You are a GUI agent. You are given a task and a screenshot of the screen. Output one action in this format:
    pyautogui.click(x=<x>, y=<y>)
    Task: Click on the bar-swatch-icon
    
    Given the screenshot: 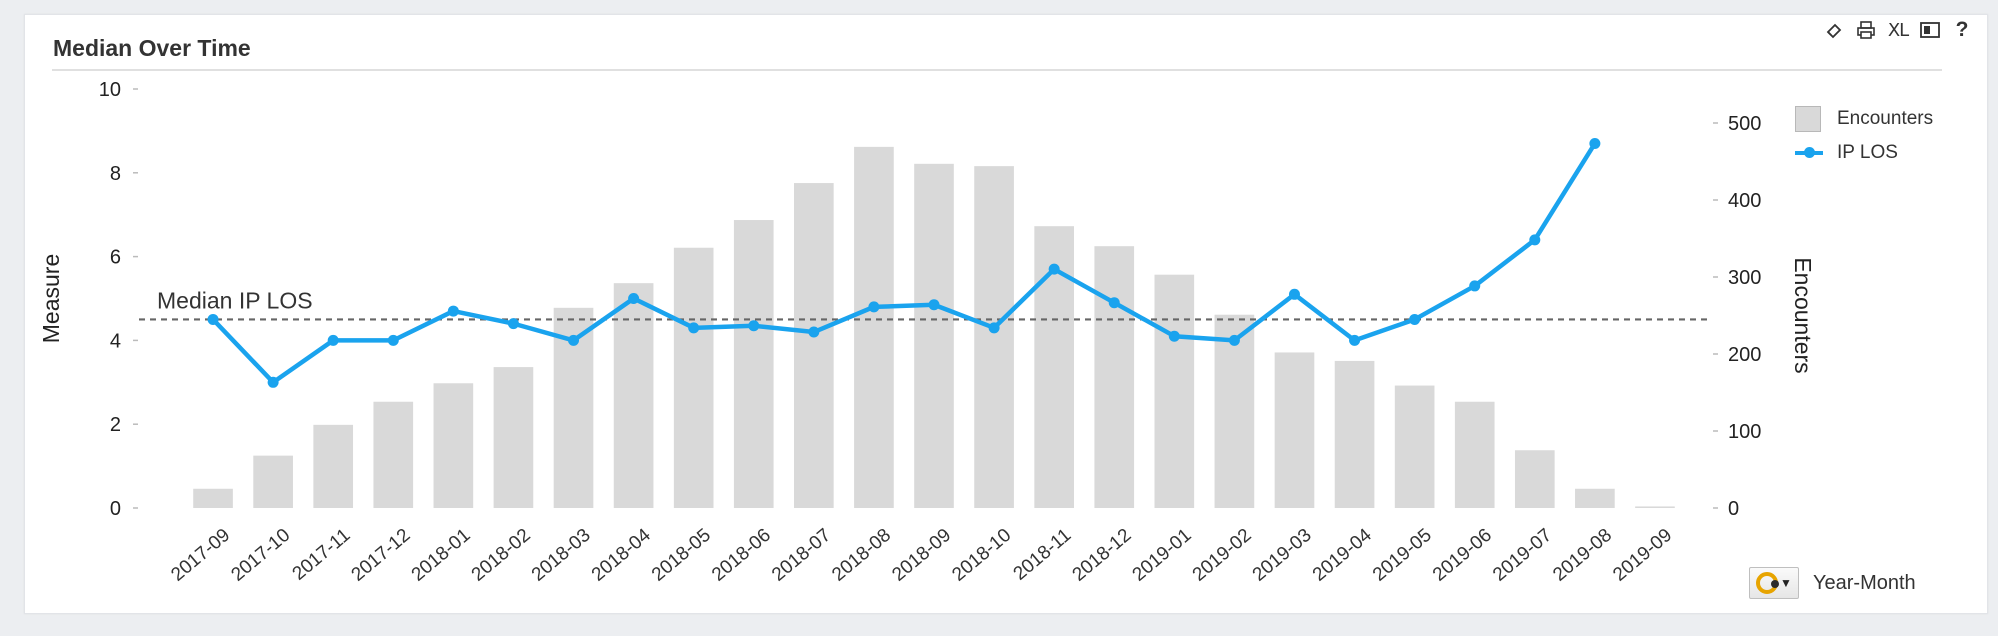 What is the action you would take?
    pyautogui.click(x=1808, y=119)
    